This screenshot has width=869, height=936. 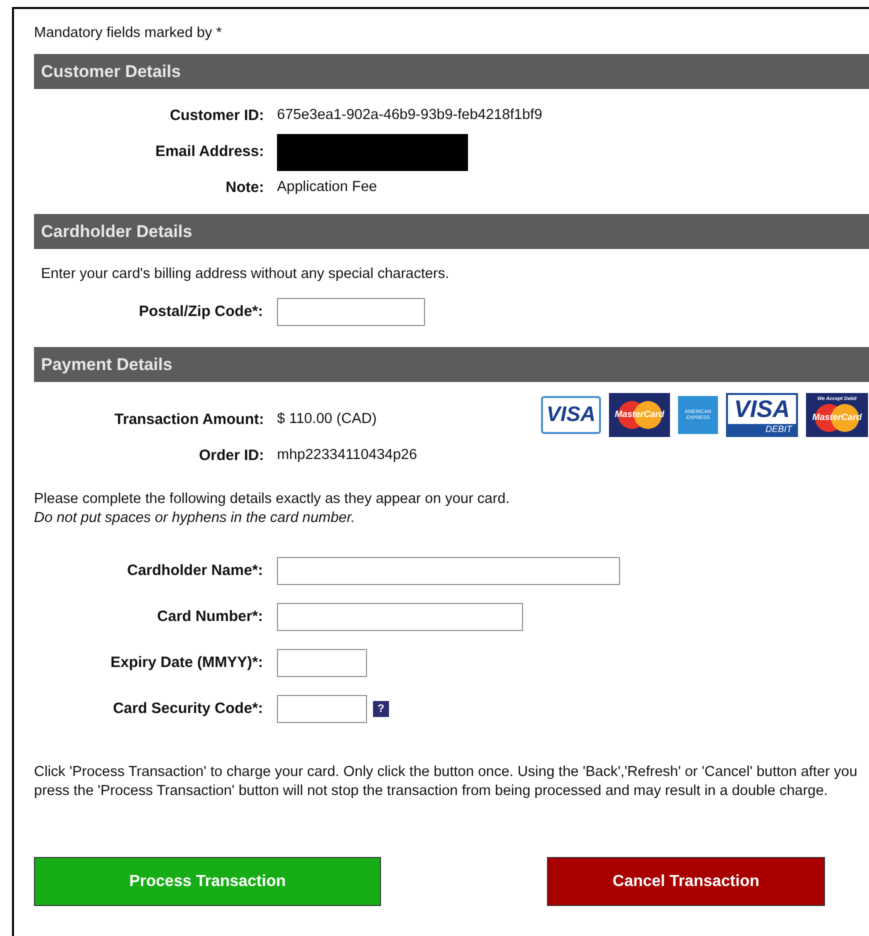 What do you see at coordinates (209, 152) in the screenshot?
I see `field-label: Email Address:` at bounding box center [209, 152].